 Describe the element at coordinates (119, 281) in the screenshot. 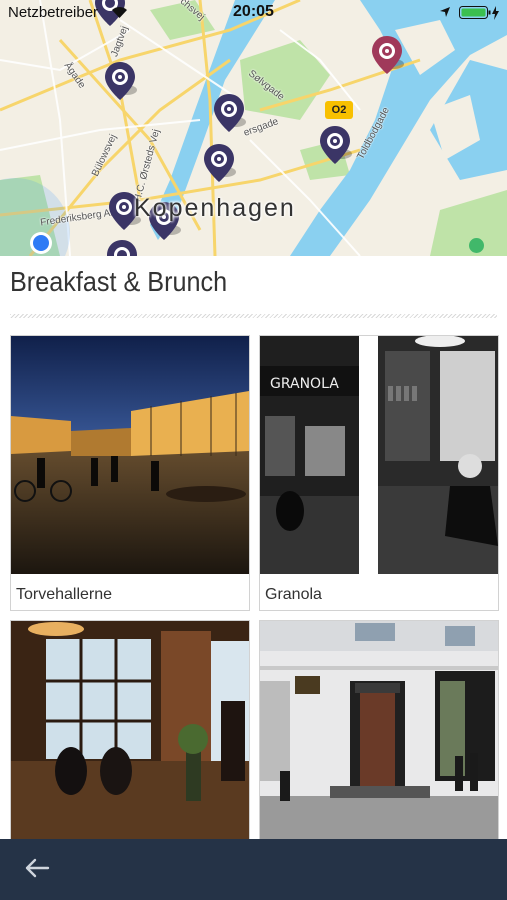

I see `section-title: Breakfast & Brunch` at that location.